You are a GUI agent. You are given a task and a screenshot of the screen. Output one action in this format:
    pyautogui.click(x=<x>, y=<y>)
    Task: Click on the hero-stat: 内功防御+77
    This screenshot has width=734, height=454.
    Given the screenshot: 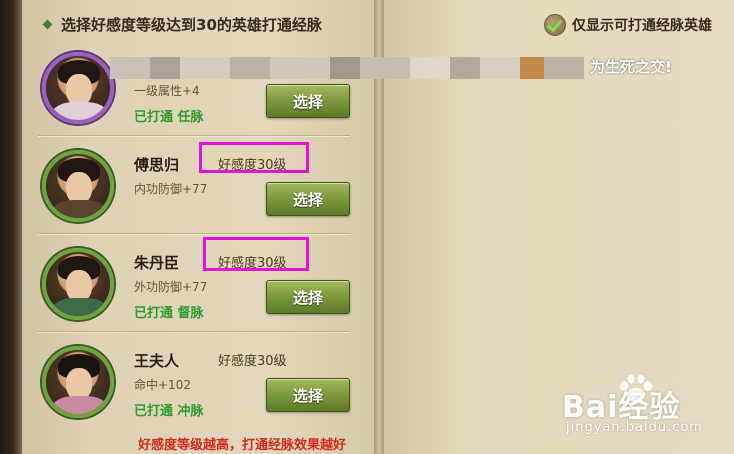 What is the action you would take?
    pyautogui.click(x=171, y=189)
    